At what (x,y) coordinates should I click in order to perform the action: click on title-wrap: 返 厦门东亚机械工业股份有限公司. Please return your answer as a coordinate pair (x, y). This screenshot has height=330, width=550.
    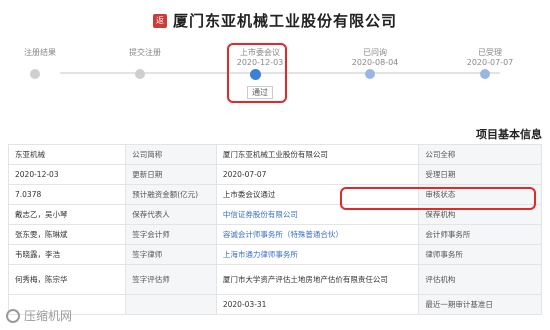
    Looking at the image, I should click on (274, 20).